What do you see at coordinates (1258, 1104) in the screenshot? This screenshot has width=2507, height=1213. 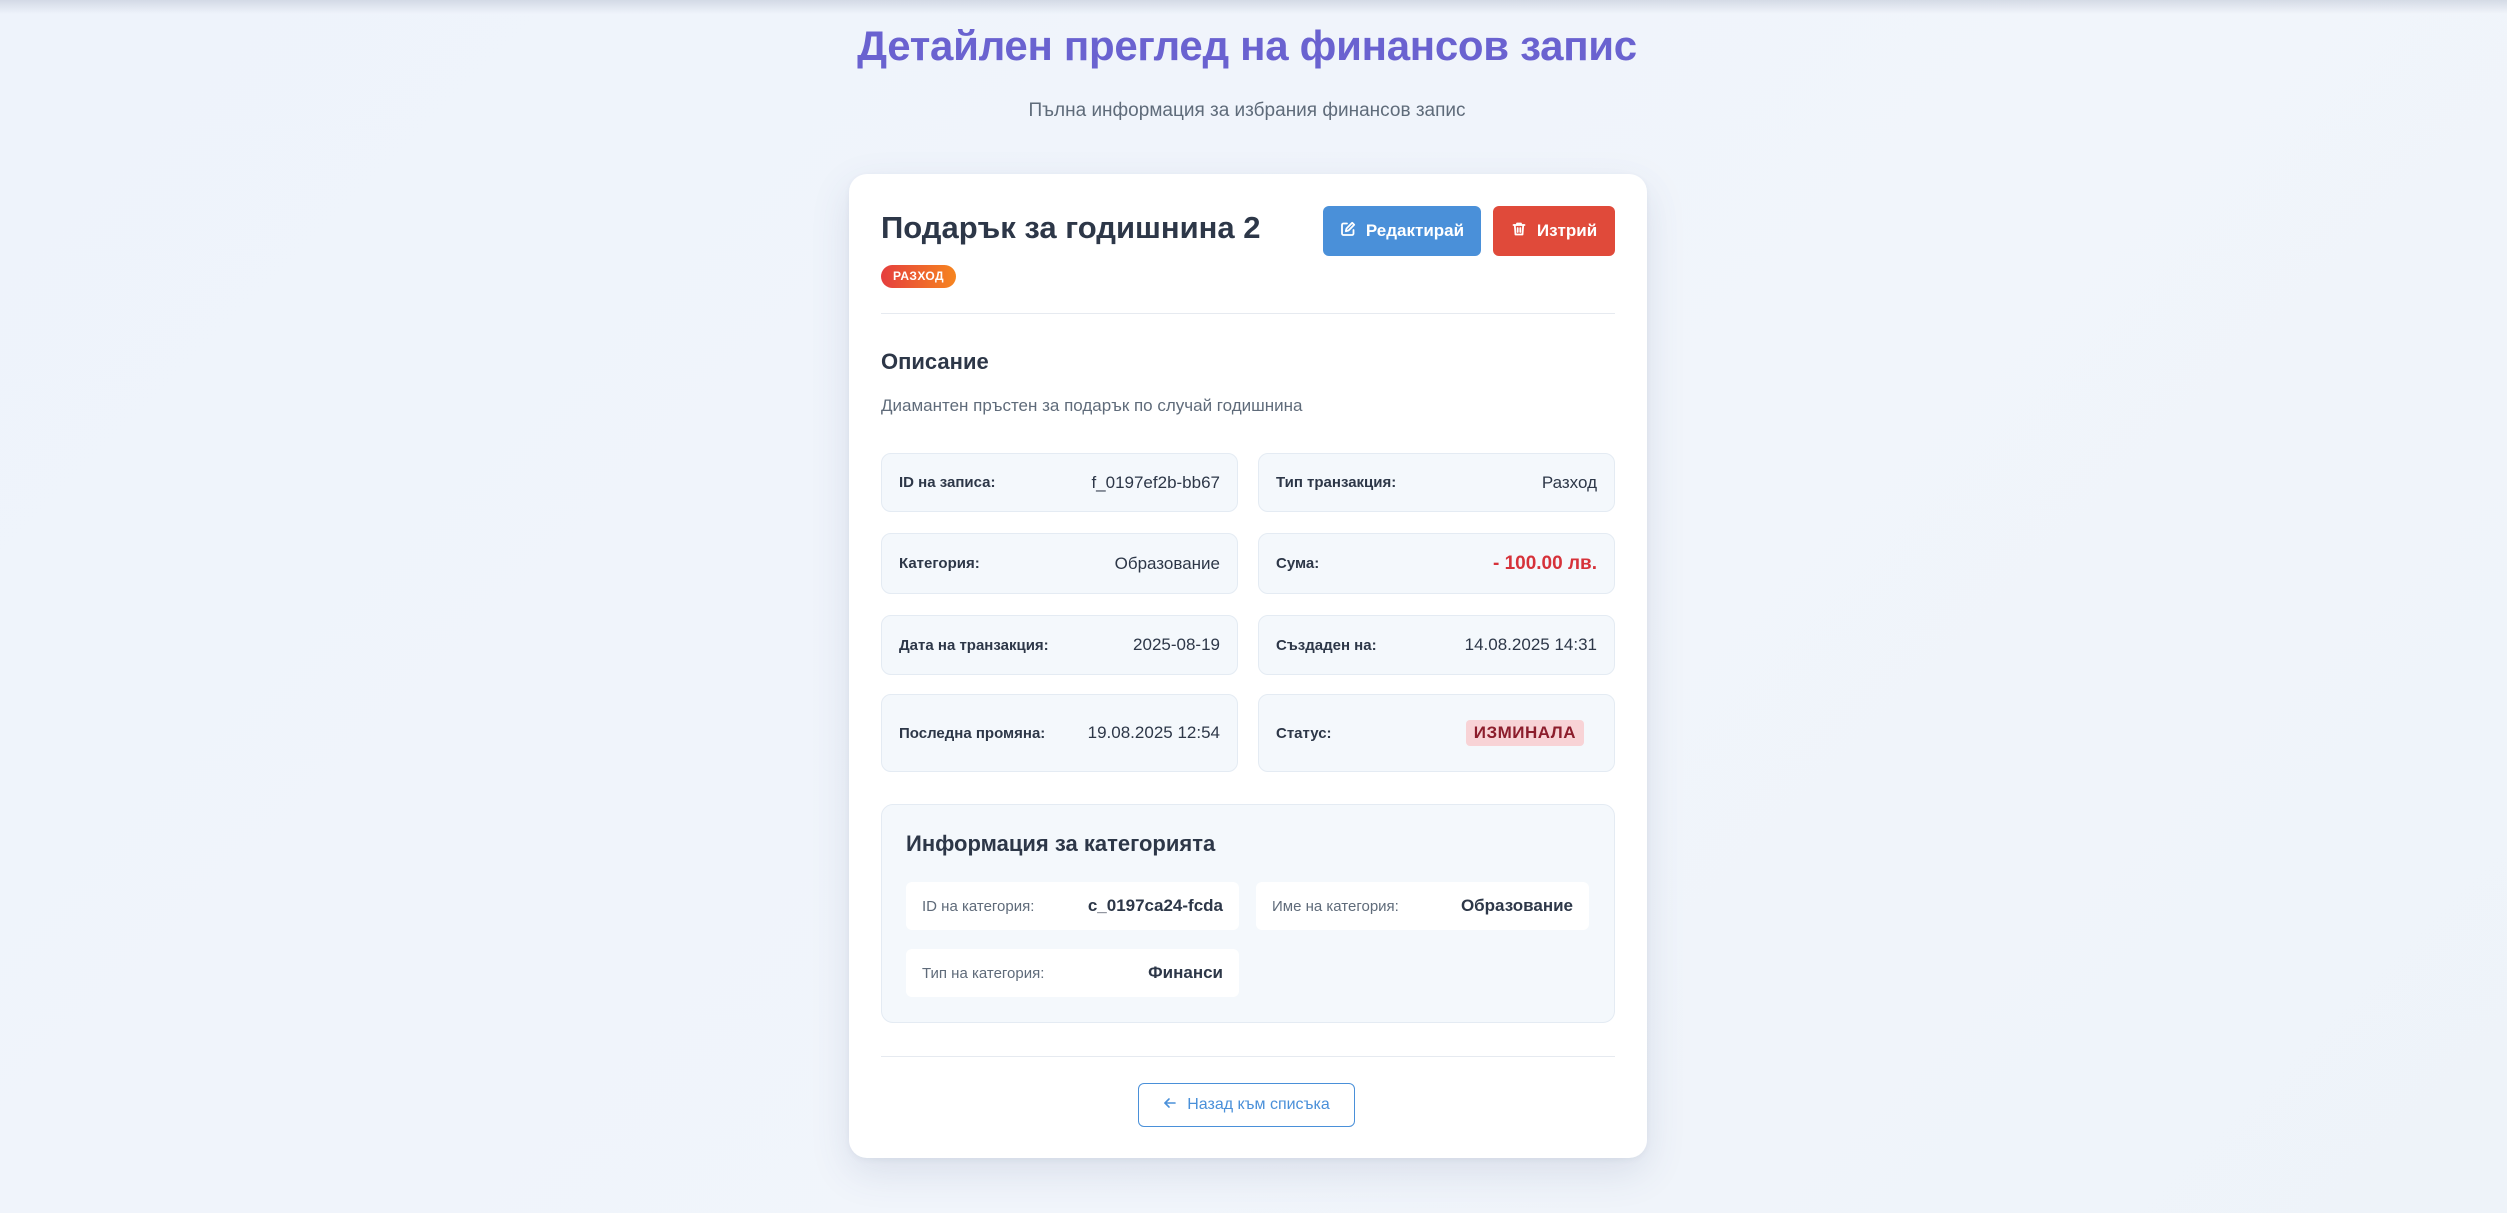 I see `back-button-label: Назад към списъка` at bounding box center [1258, 1104].